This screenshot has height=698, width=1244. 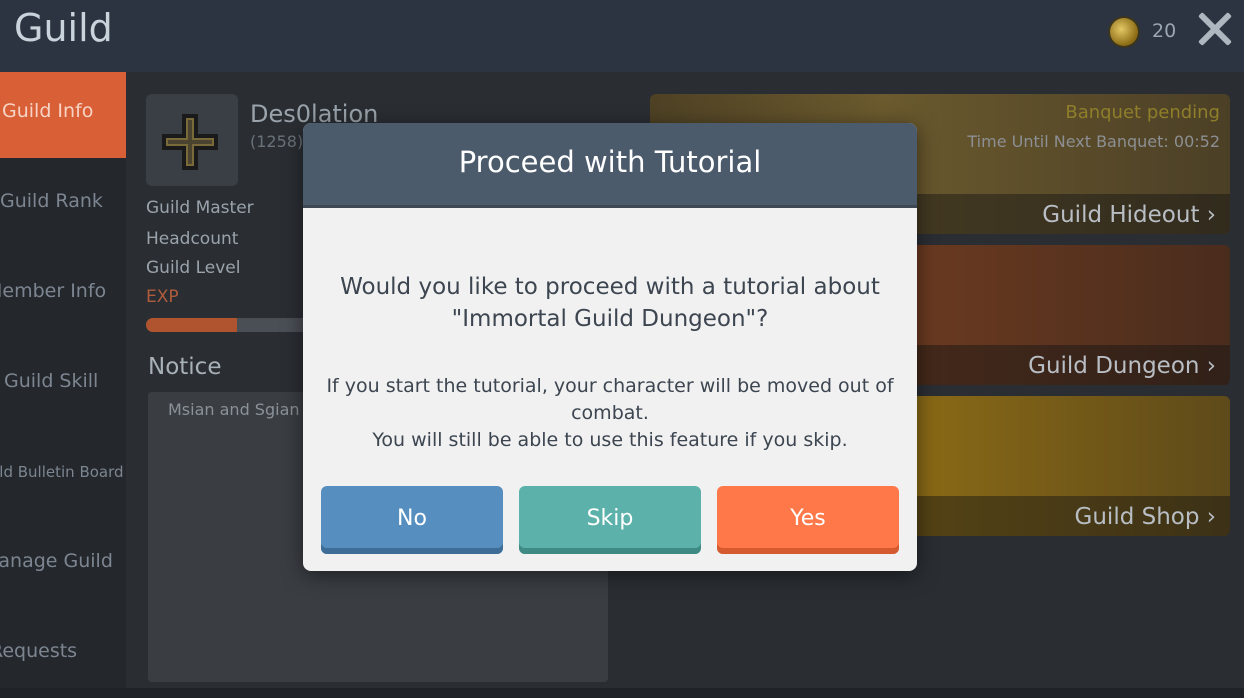 I want to click on dialog-header: Proceed with Tutorial, so click(x=610, y=165).